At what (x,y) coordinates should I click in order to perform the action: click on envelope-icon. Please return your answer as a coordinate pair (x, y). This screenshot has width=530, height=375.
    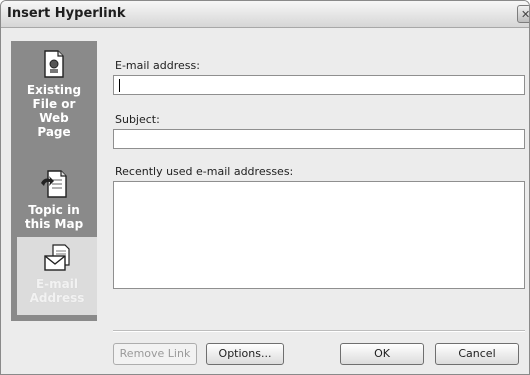
    Looking at the image, I should click on (57, 257).